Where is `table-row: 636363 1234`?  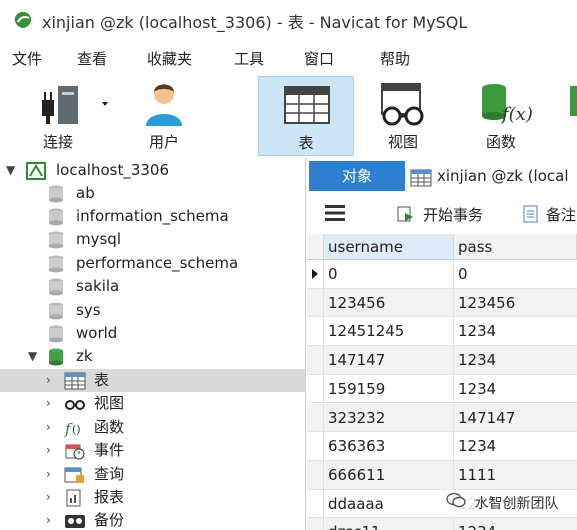
table-row: 636363 1234 is located at coordinates (442, 446).